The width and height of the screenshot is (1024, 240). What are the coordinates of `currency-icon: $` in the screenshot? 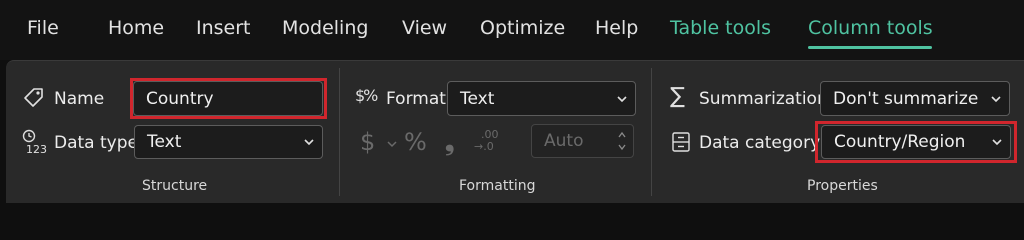 It's located at (367, 142).